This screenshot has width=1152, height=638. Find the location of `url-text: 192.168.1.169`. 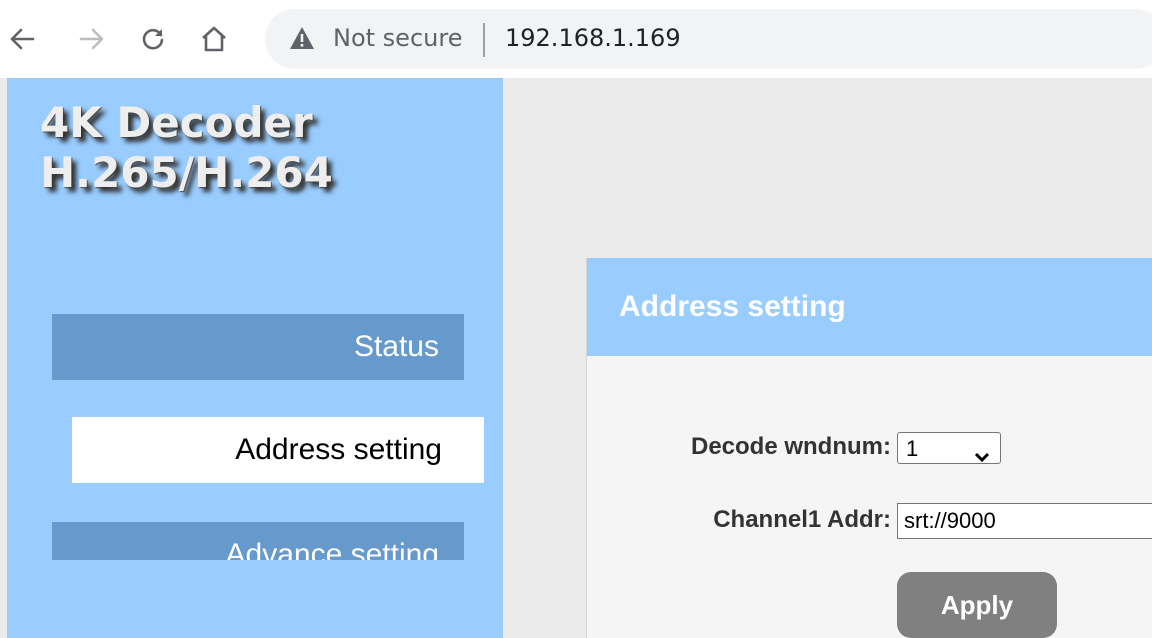

url-text: 192.168.1.169 is located at coordinates (593, 38).